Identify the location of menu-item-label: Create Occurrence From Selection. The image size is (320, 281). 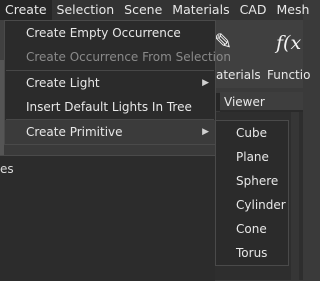
(128, 57).